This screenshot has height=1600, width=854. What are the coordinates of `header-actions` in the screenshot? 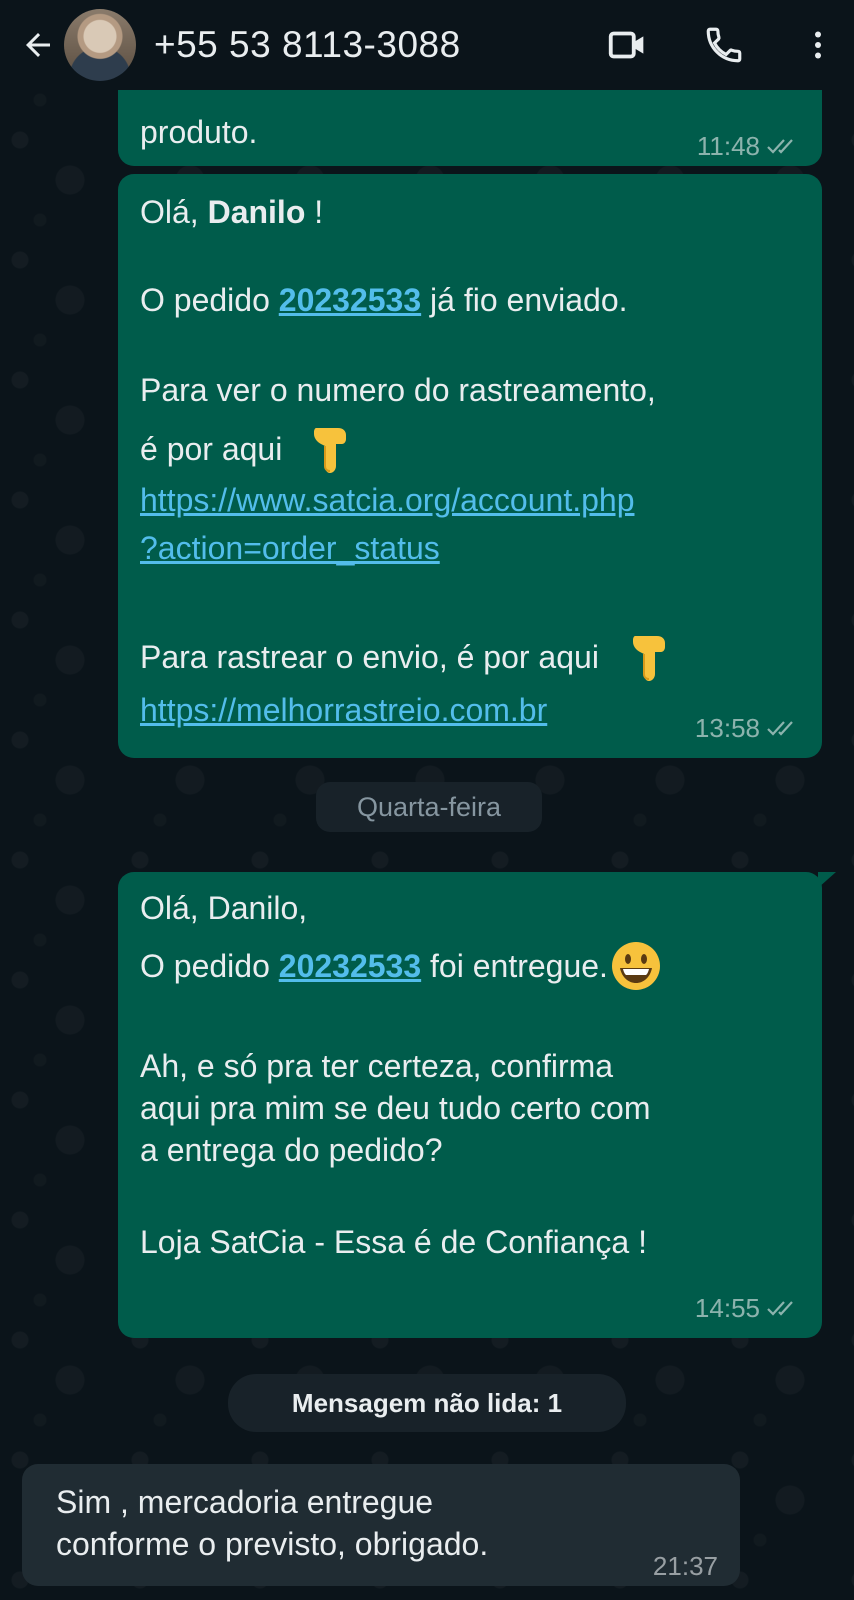 It's located at (727, 45).